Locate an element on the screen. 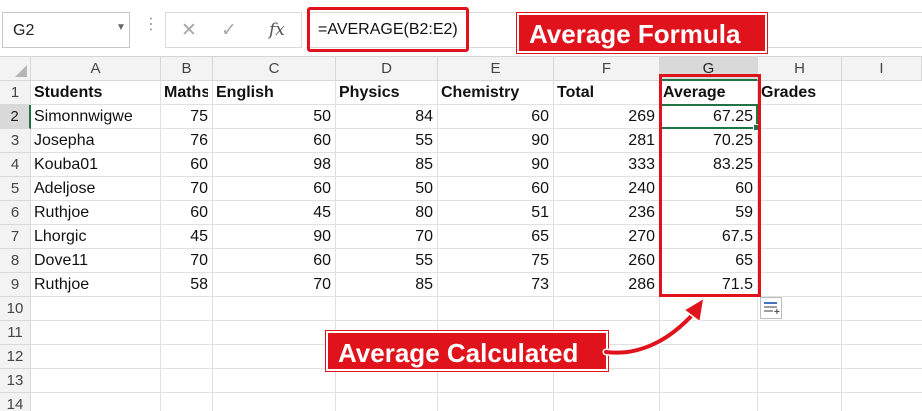 Image resolution: width=922 pixels, height=411 pixels. header-cell-students: Students is located at coordinates (95, 94).